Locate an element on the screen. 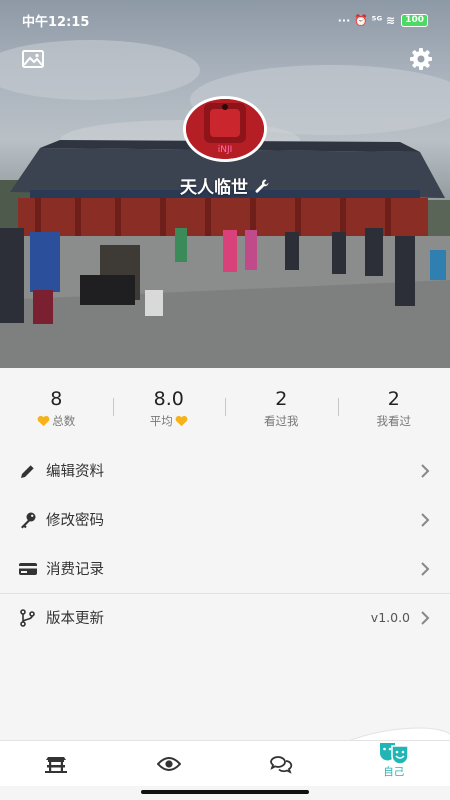 This screenshot has height=800, width=450. nav-tab-watch is located at coordinates (169, 763).